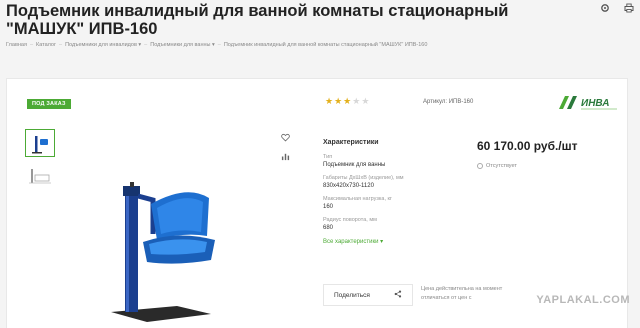 The image size is (640, 328). I want to click on specs-heading: Характеристики, so click(351, 142).